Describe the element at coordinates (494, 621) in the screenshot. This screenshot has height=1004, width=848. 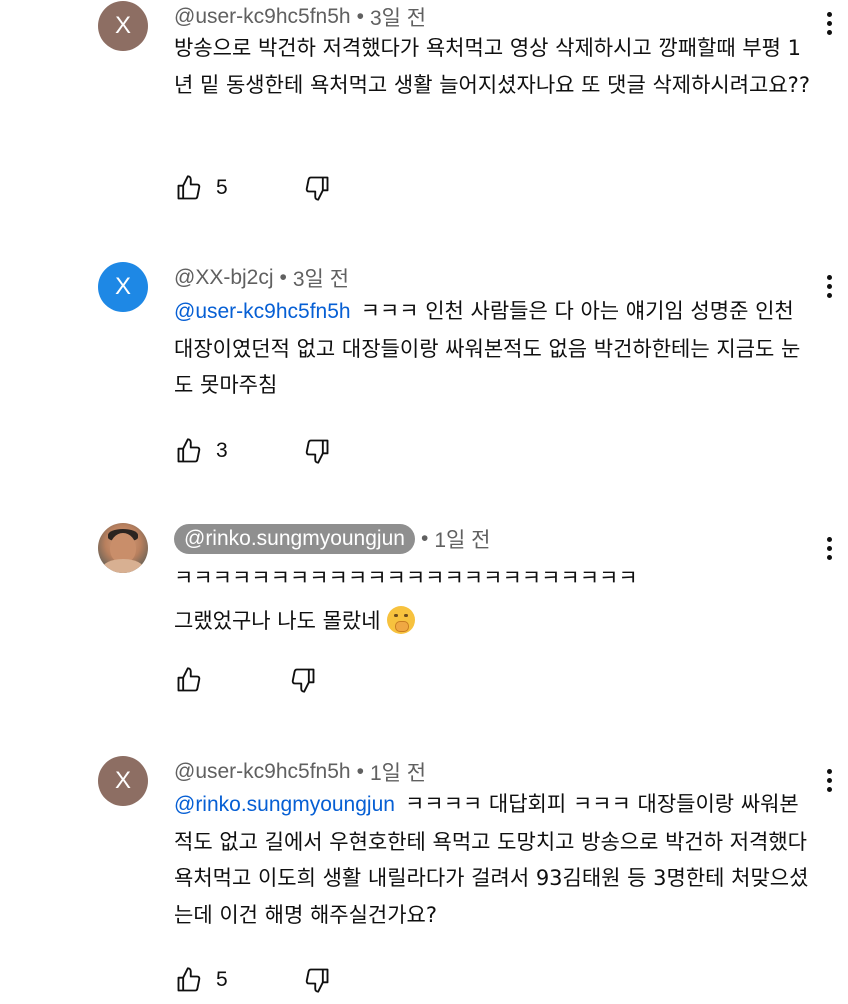
I see `comment-text-line-2: 그랬었구나 나도 몰랐네` at that location.